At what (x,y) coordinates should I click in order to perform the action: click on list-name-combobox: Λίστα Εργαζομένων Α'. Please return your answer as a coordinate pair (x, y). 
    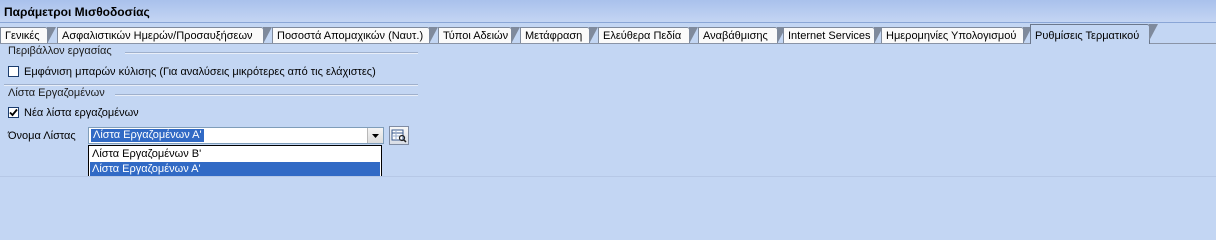
    Looking at the image, I should click on (236, 135).